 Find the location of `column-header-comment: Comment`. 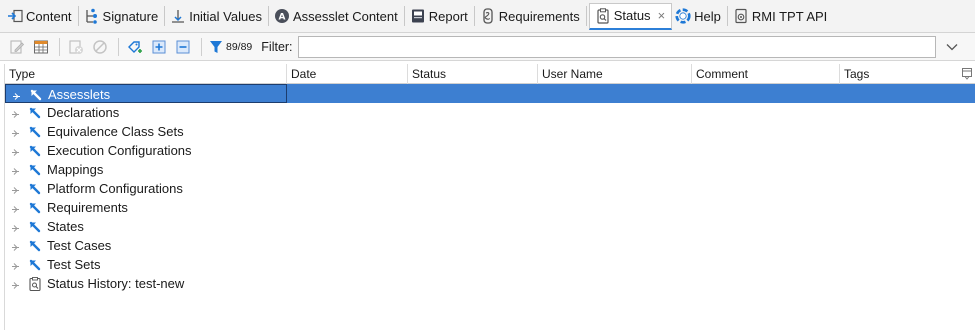

column-header-comment: Comment is located at coordinates (766, 74).